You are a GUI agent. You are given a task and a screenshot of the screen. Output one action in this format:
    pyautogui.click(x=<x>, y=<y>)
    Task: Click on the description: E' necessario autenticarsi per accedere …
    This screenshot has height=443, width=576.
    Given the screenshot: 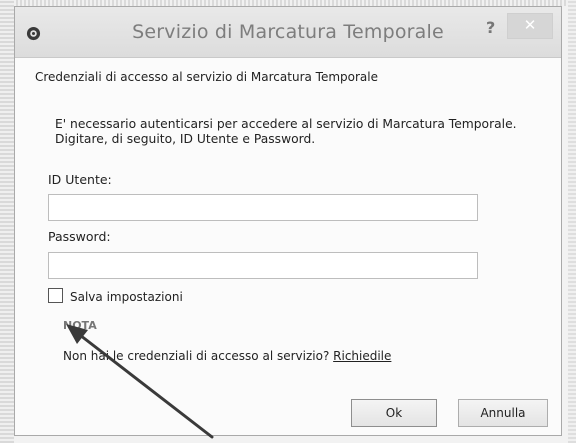 What is the action you would take?
    pyautogui.click(x=305, y=132)
    